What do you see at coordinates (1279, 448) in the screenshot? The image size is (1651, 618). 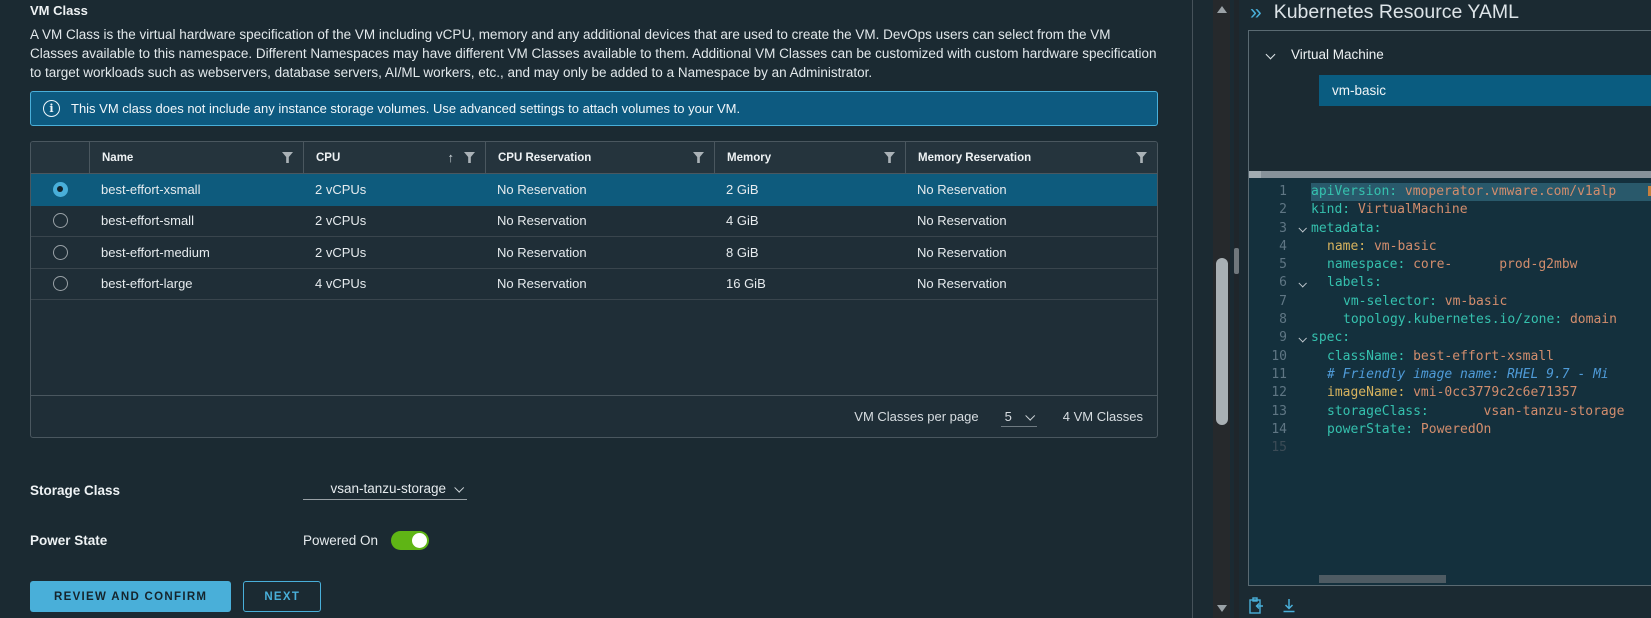 I see `line-number: 15` at bounding box center [1279, 448].